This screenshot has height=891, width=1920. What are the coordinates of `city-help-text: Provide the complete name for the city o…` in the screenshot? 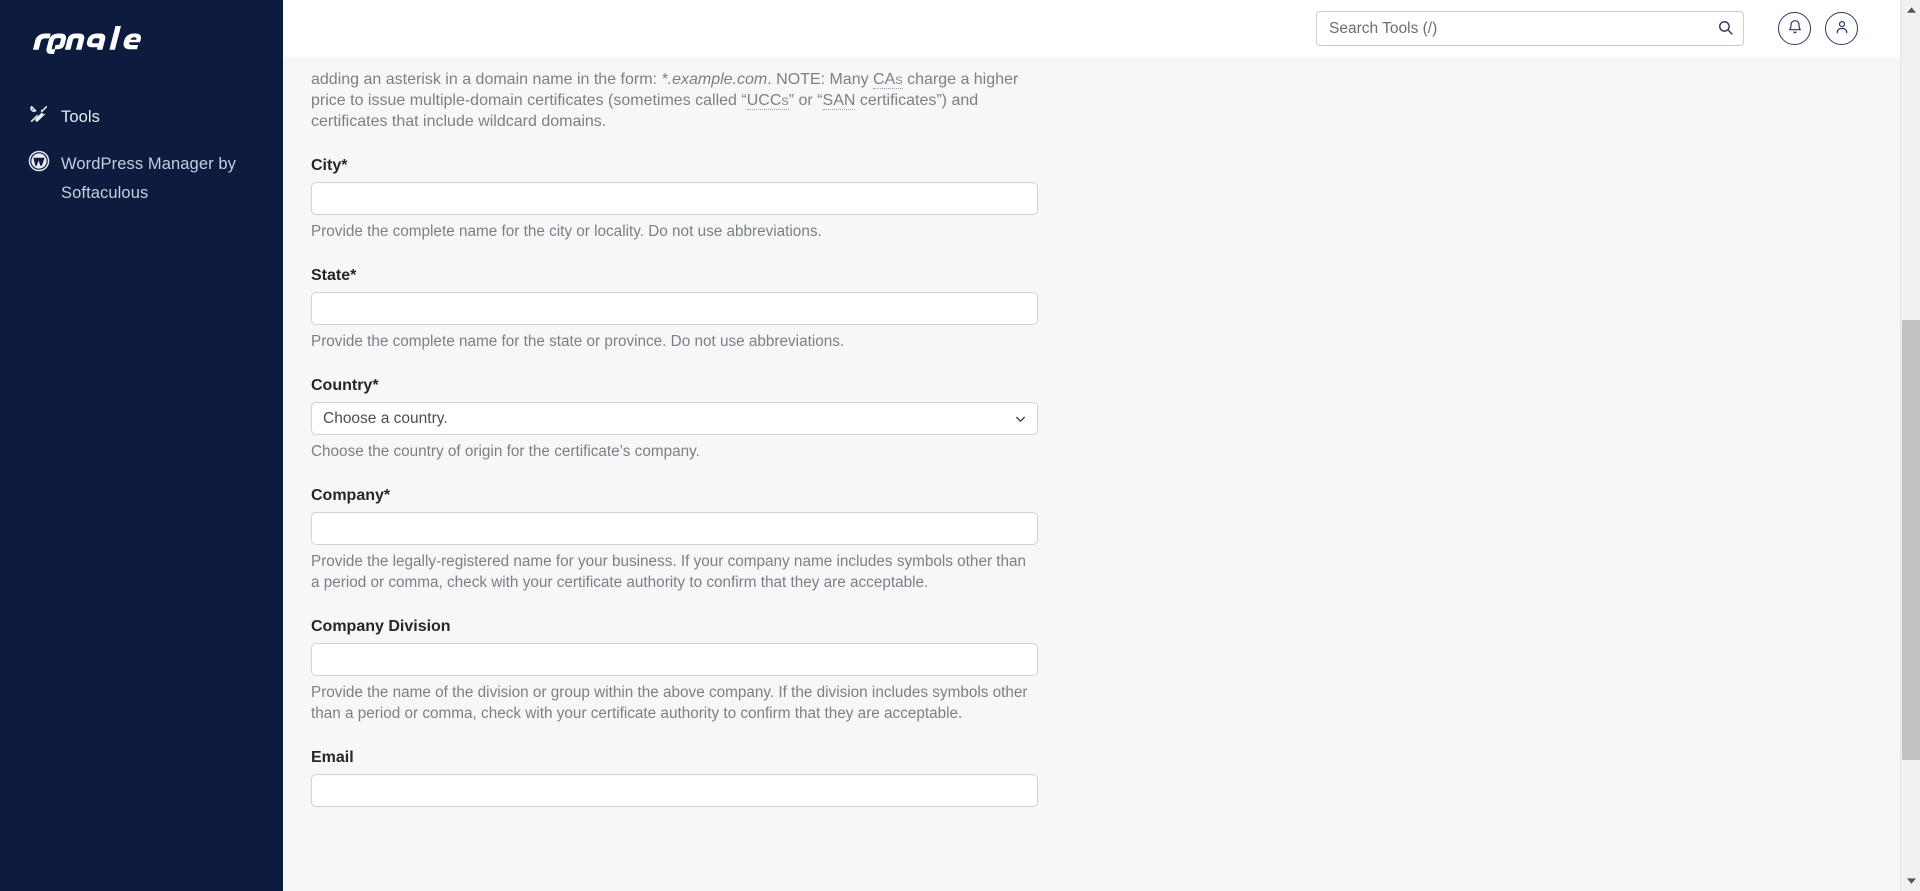 It's located at (566, 231).